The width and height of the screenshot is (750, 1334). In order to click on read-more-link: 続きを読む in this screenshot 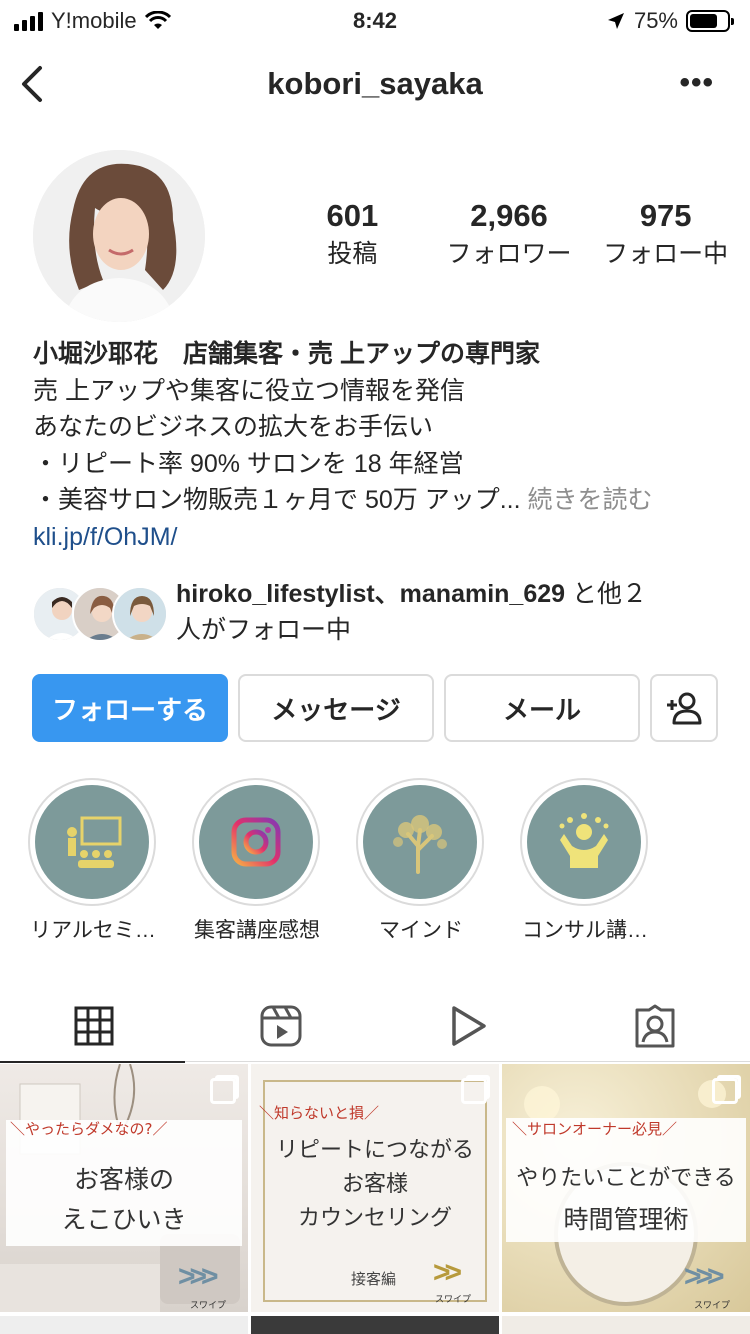, I will do `click(586, 500)`.